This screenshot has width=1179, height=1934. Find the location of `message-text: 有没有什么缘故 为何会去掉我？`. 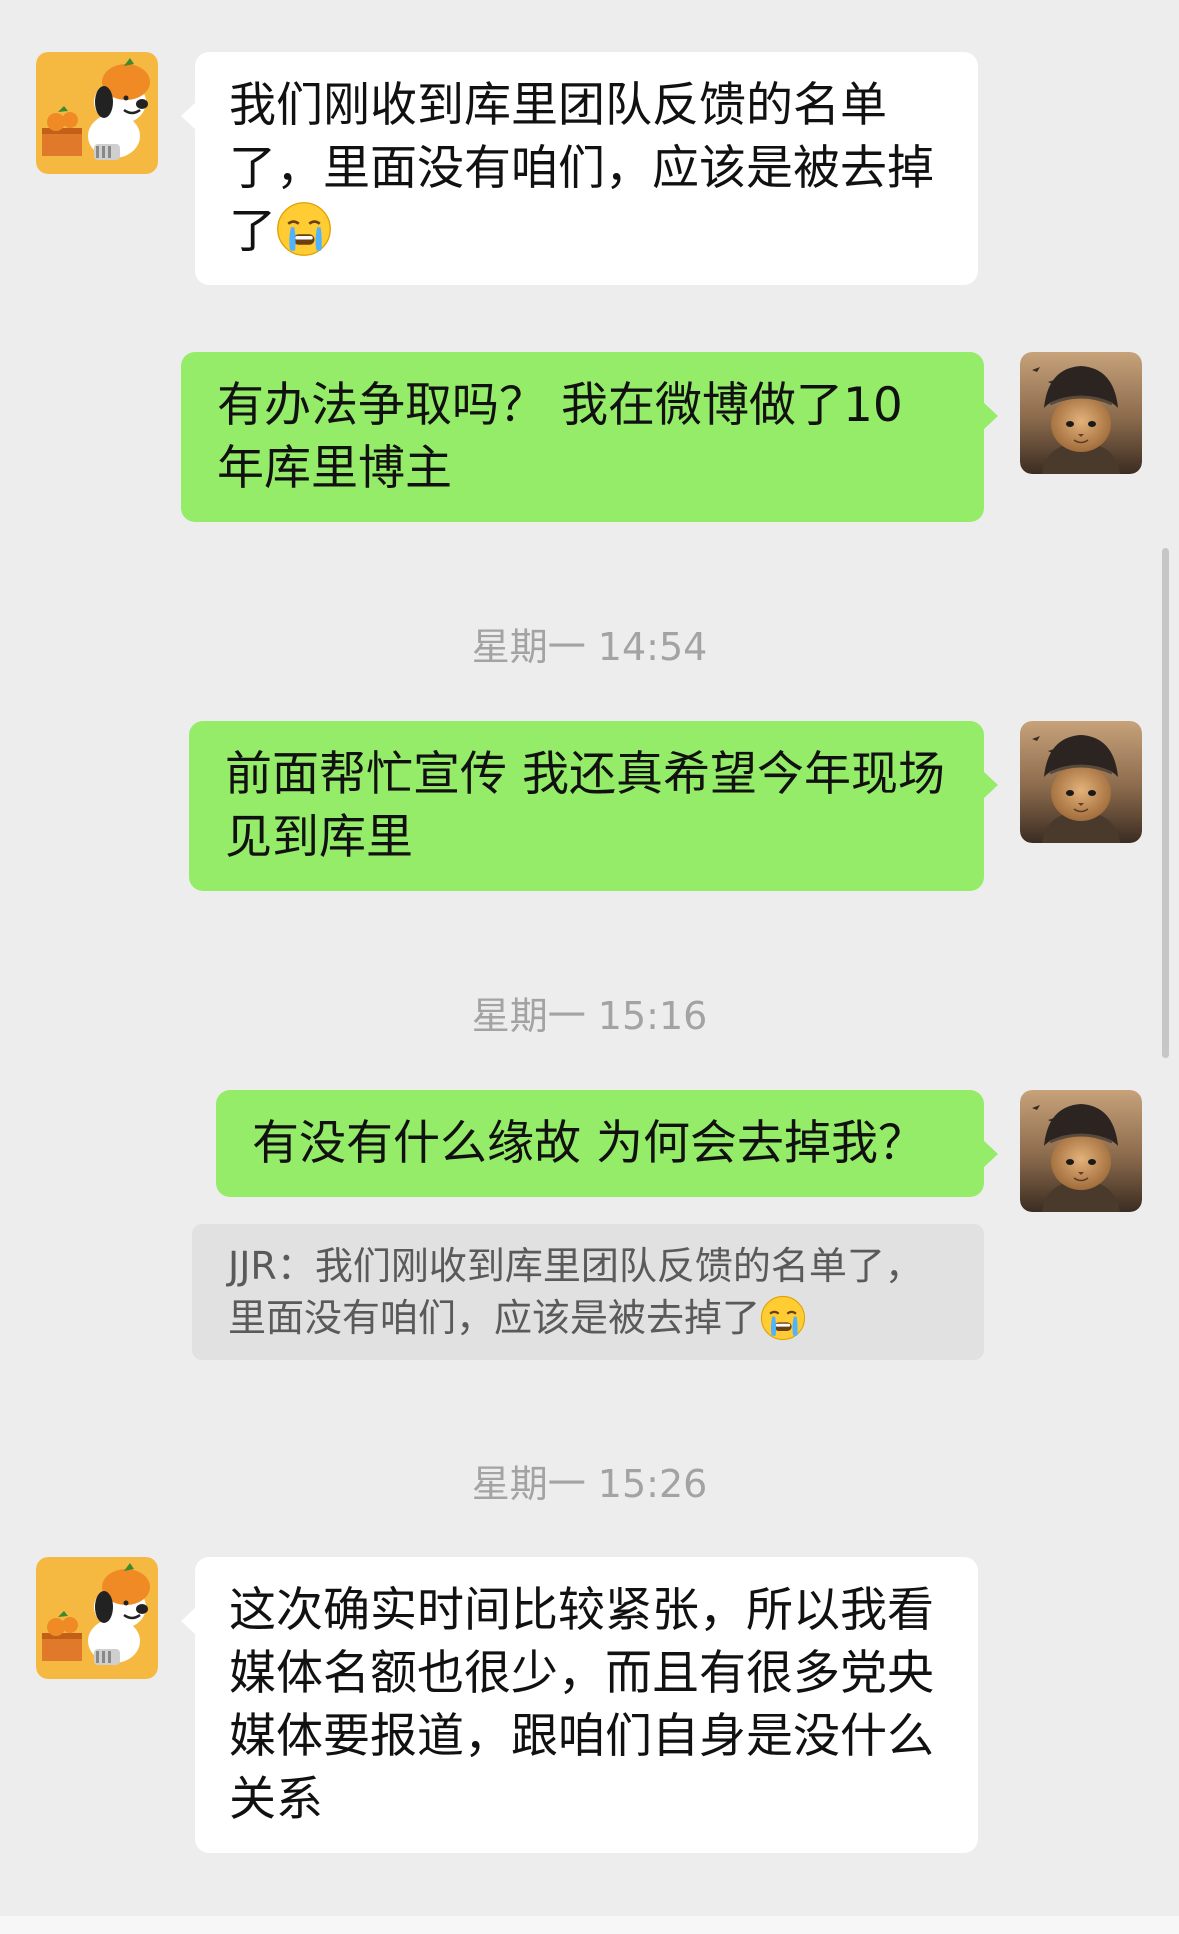

message-text: 有没有什么缘故 为何会去掉我？ is located at coordinates (588, 1143).